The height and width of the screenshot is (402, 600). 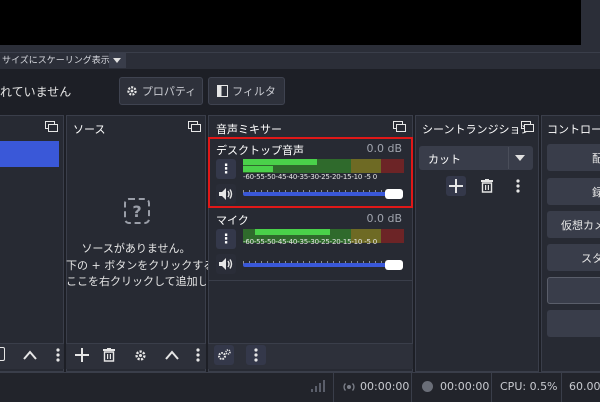 I want to click on channel-mic-volume-handle, so click(x=394, y=265).